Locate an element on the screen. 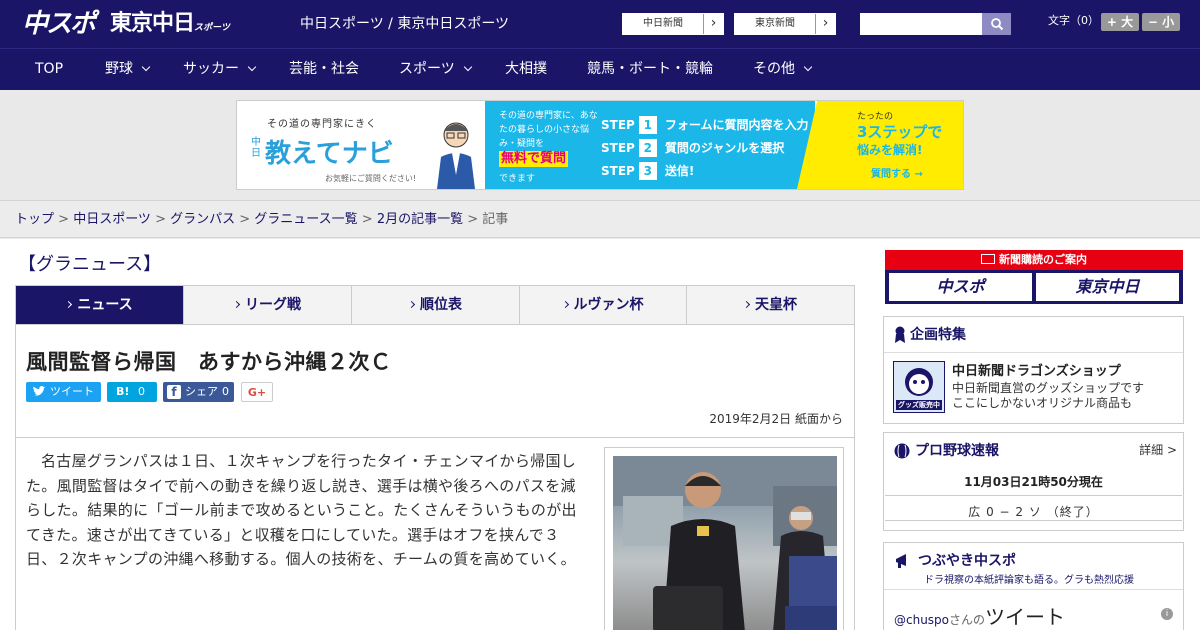 This screenshot has height=630, width=1200. google-plus-icon: G+ is located at coordinates (257, 392).